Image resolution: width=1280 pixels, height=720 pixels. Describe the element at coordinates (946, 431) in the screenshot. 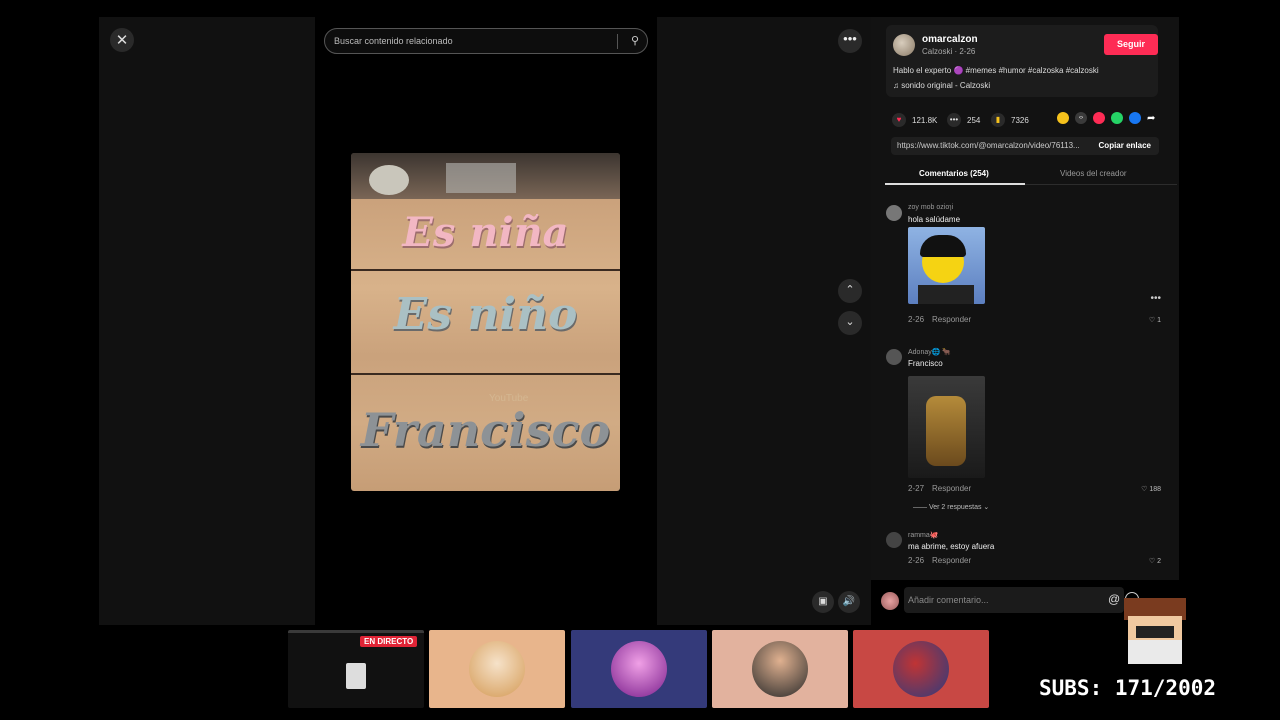

I see `dog-figure` at that location.